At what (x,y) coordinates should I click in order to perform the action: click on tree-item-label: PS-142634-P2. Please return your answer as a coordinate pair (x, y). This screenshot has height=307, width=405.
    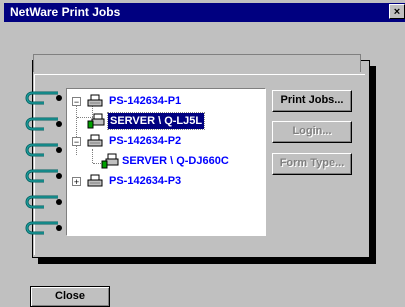
    Looking at the image, I should click on (145, 141).